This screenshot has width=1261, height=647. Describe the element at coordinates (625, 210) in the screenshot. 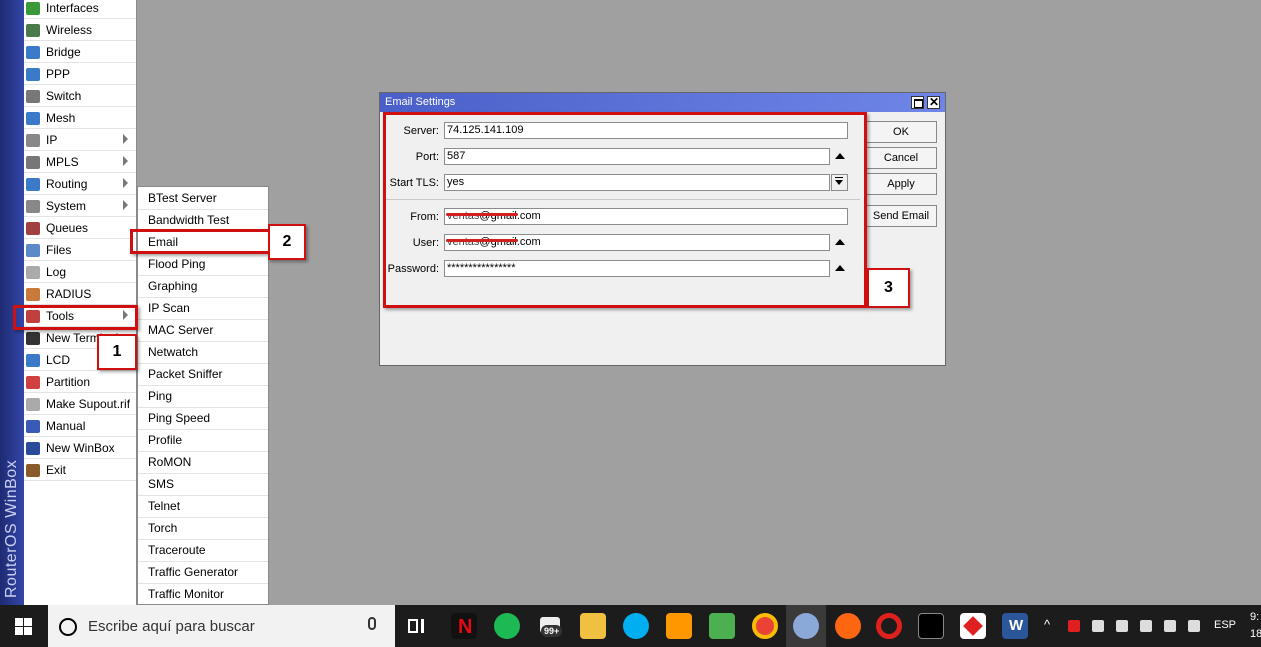

I see `annotation-box-fields` at that location.